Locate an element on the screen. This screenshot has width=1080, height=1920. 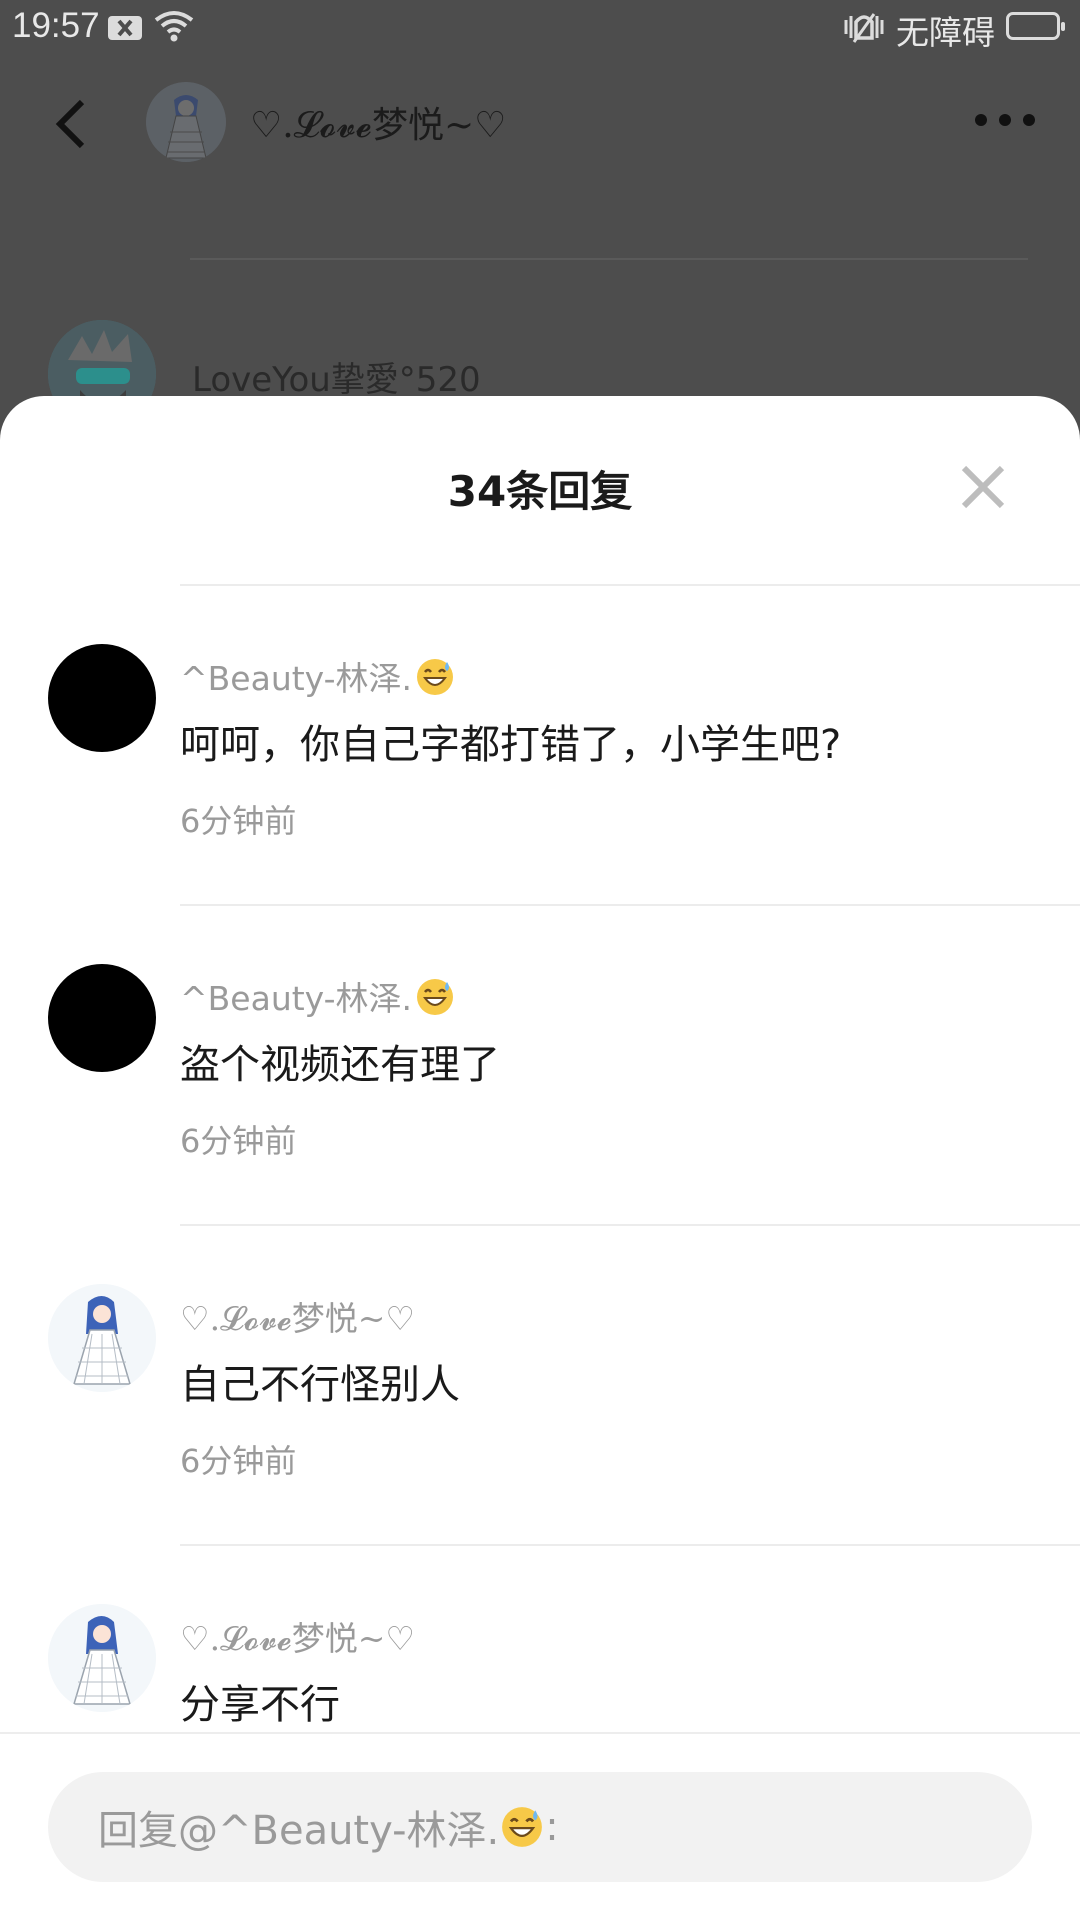
reply-input-prefix: 回复@^Beauty-林泽. is located at coordinates (299, 1831).